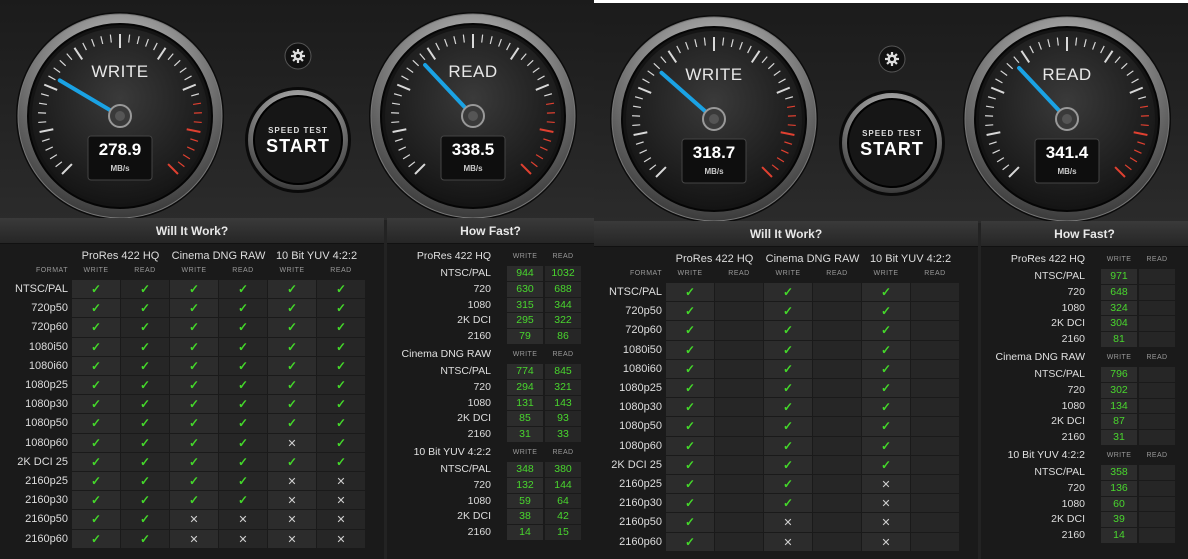 The width and height of the screenshot is (1188, 559). Describe the element at coordinates (1046, 455) in the screenshot. I see `how-fast-group-title: 10 Bit YUV 4:2:2` at that location.